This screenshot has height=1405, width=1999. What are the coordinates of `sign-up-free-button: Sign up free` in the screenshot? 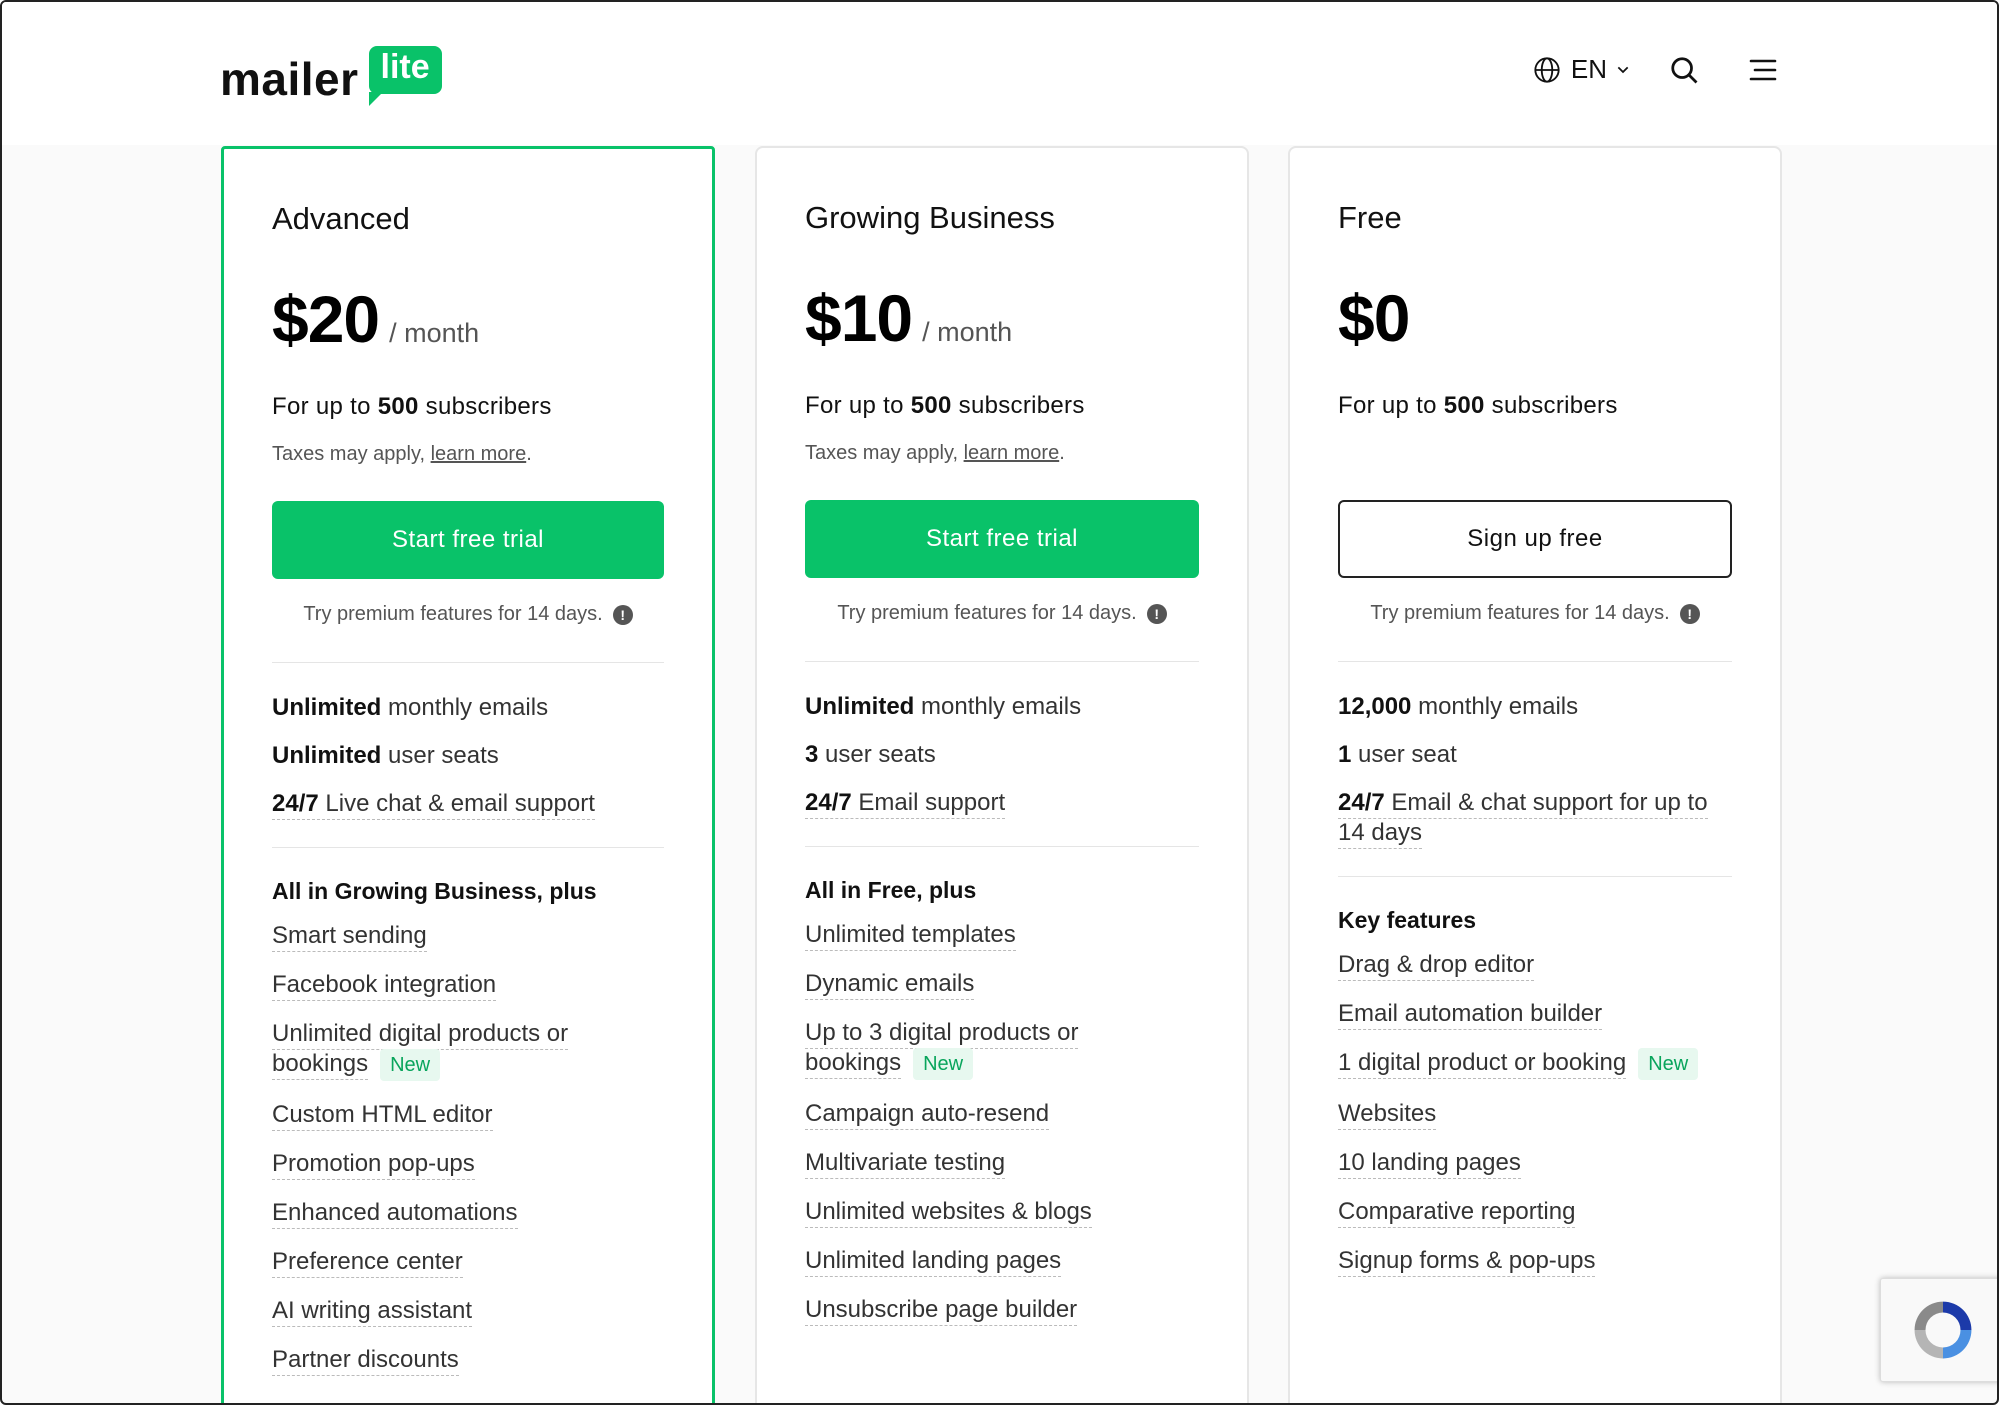 It's located at (1535, 539).